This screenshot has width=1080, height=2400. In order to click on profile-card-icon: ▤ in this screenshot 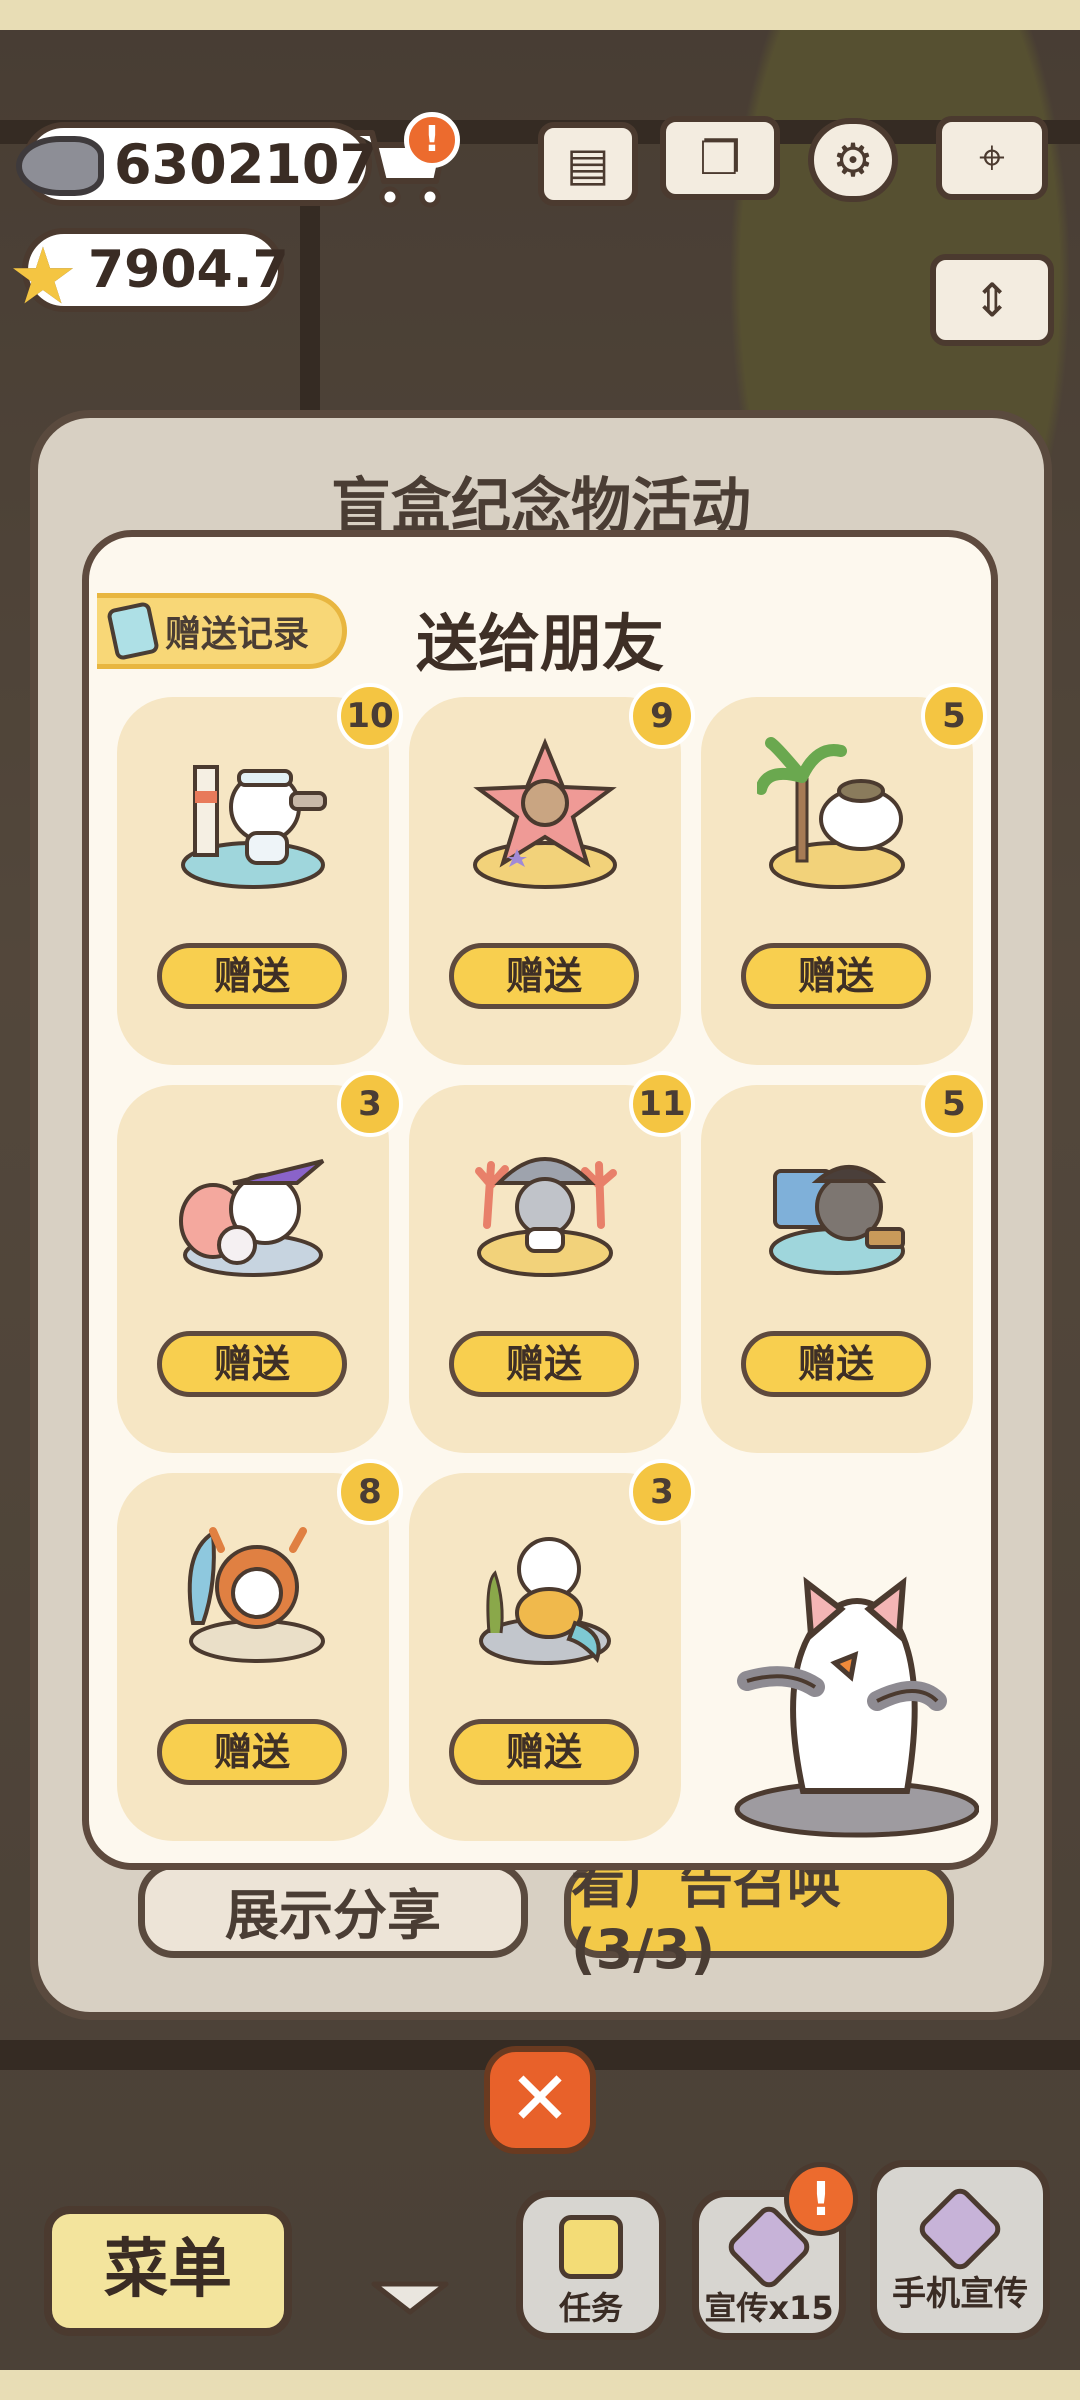, I will do `click(588, 164)`.